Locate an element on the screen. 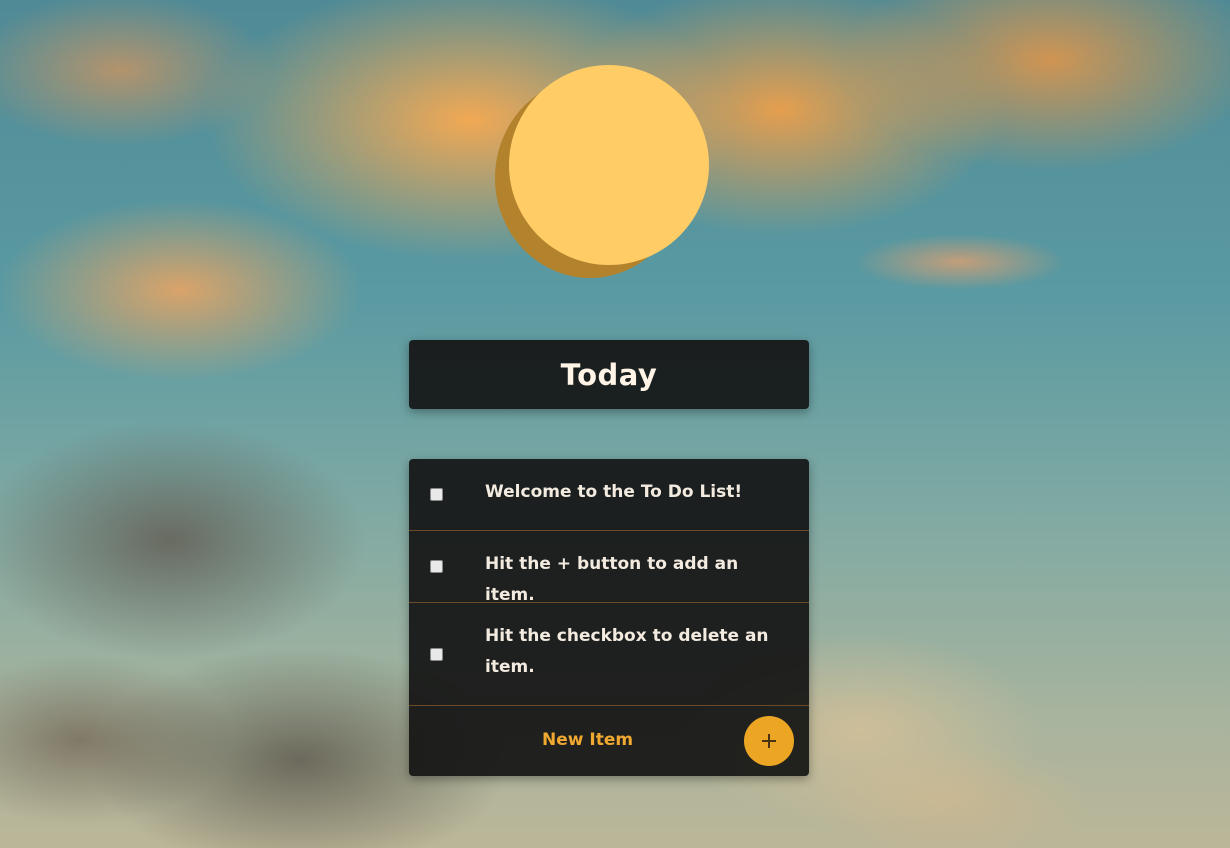 The image size is (1230, 848). header-card: Today is located at coordinates (609, 374).